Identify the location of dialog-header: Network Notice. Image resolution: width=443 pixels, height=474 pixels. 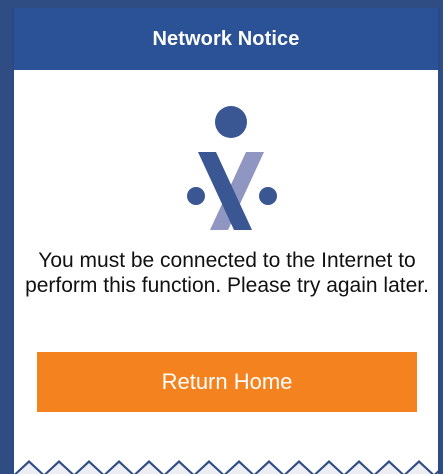
(226, 39).